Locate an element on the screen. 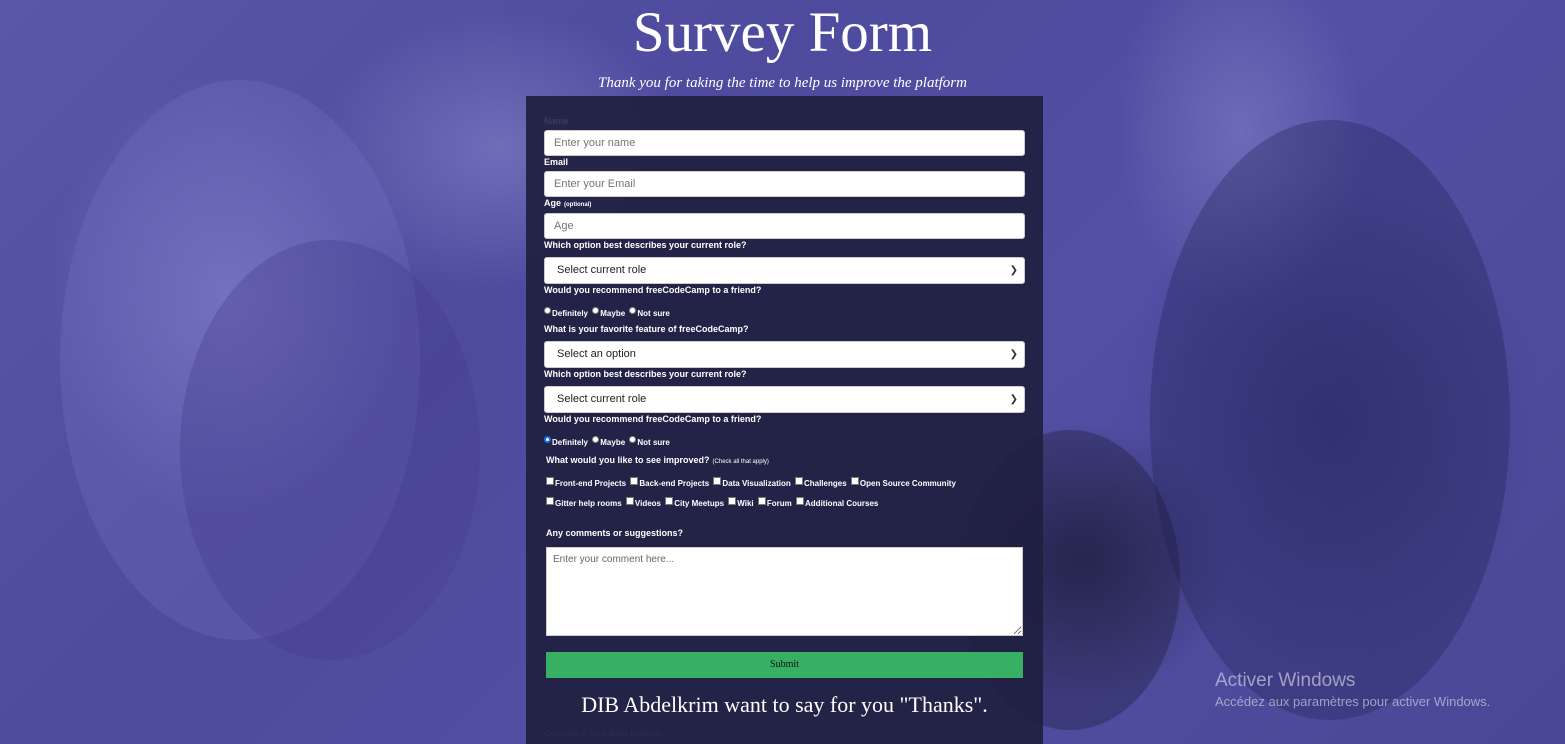 This screenshot has height=744, width=1565. checkbox-label: City Meetups is located at coordinates (699, 503).